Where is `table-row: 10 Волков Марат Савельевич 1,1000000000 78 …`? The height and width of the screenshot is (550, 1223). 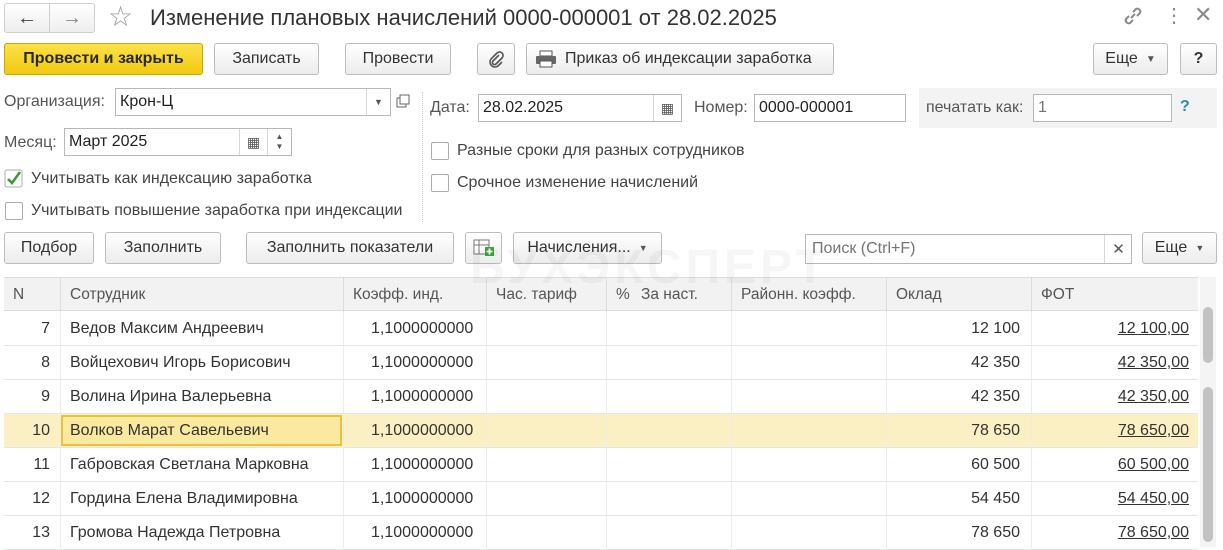
table-row: 10 Волков Марат Савельевич 1,1000000000 78 … is located at coordinates (601, 431).